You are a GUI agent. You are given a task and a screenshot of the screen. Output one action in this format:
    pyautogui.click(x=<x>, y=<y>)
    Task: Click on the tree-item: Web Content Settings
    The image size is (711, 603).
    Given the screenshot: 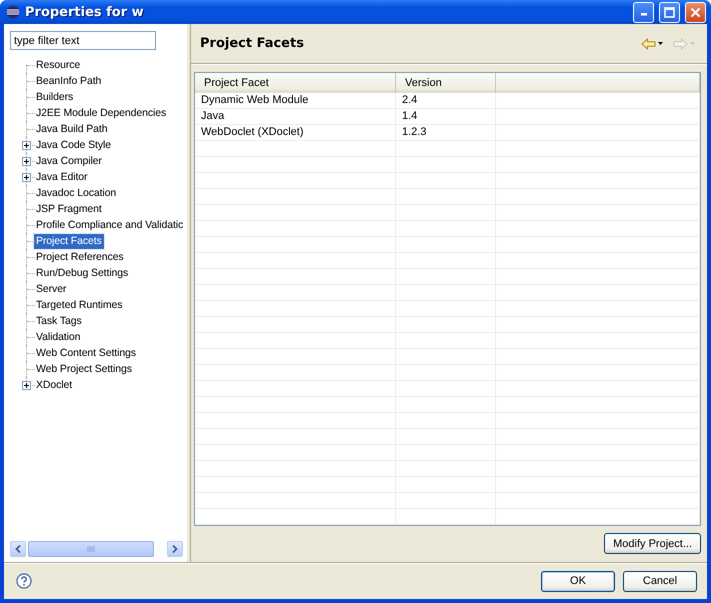 What is the action you would take?
    pyautogui.click(x=86, y=353)
    